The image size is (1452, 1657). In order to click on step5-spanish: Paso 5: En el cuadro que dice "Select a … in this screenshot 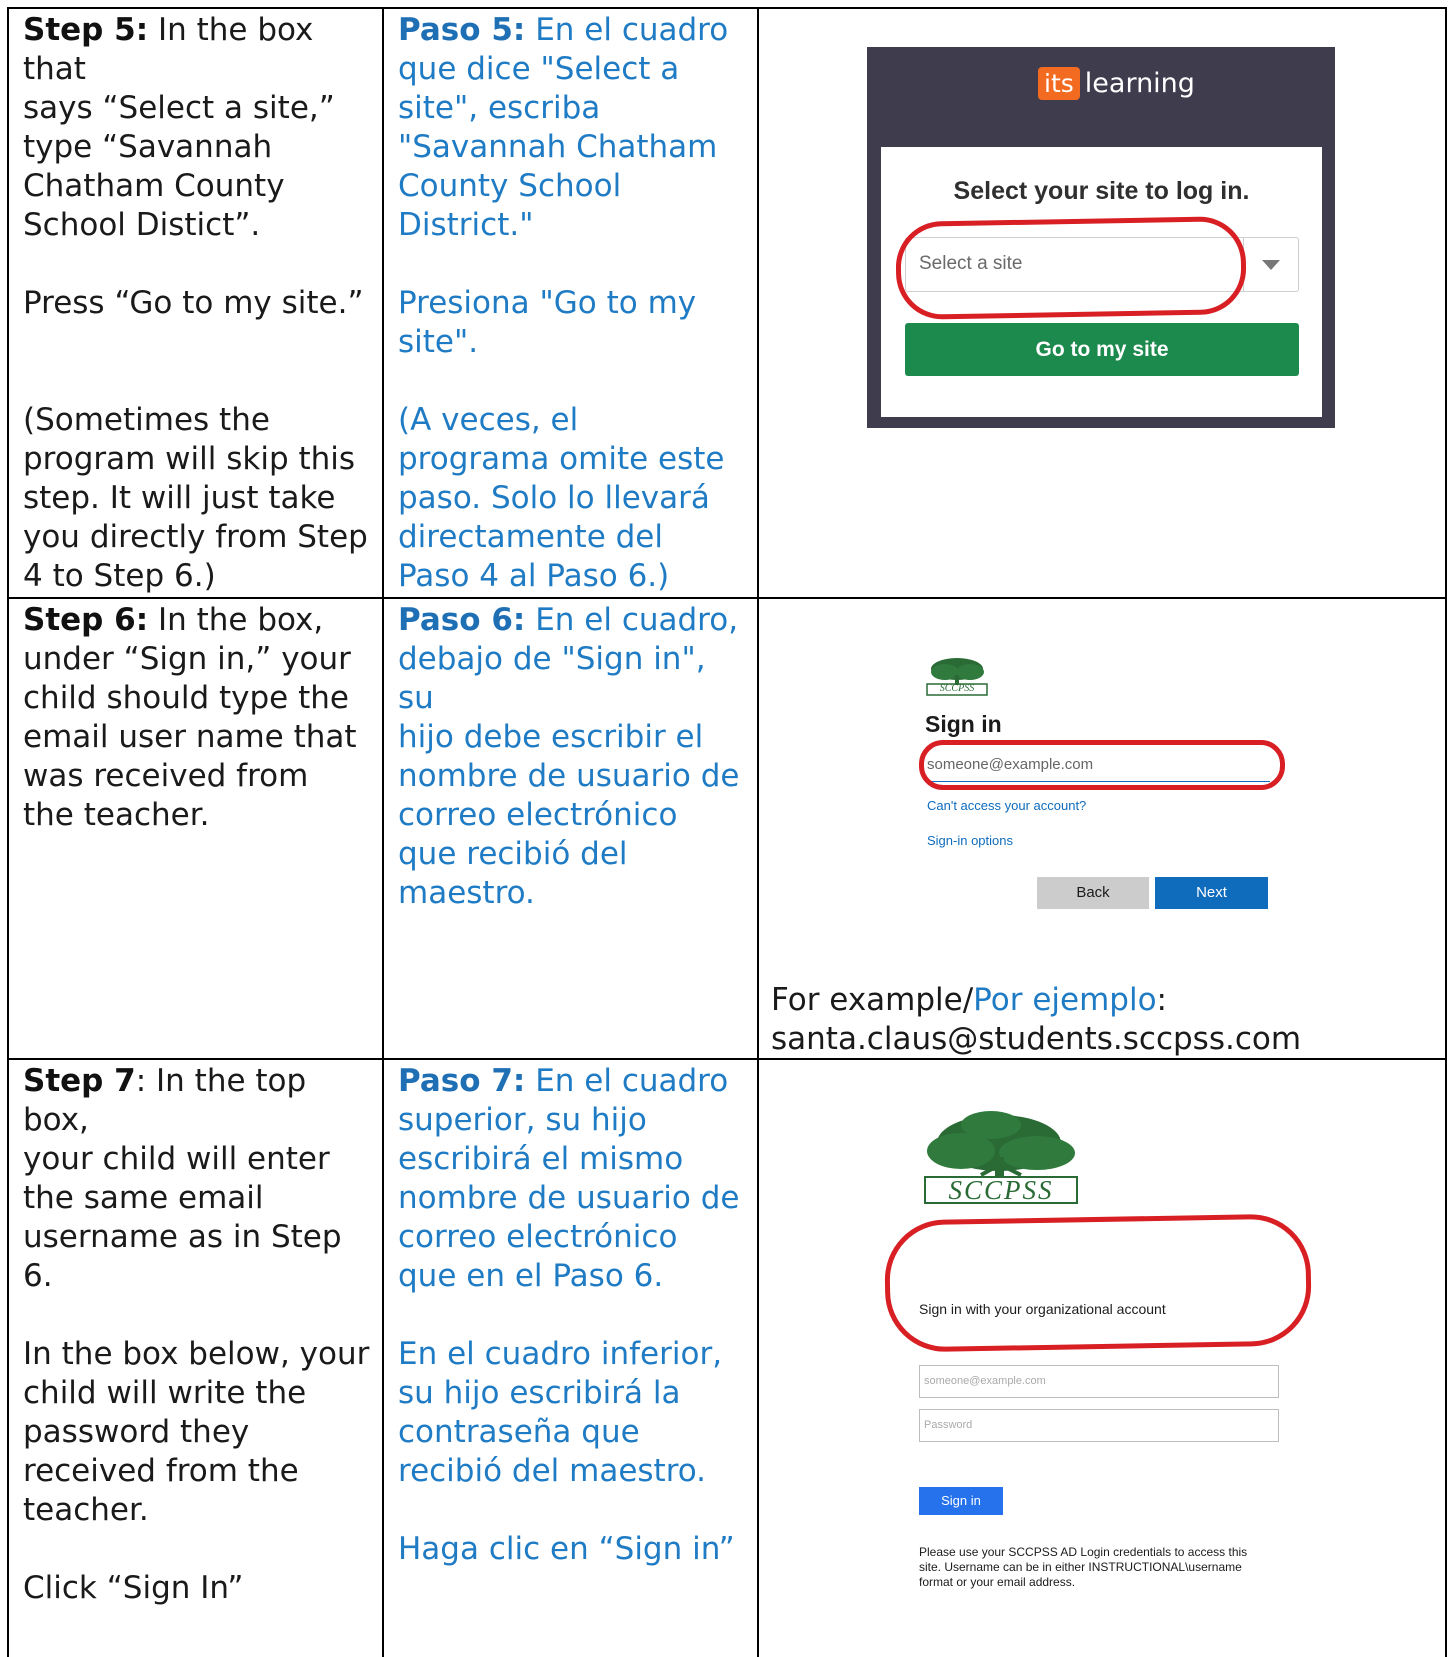, I will do `click(563, 303)`.